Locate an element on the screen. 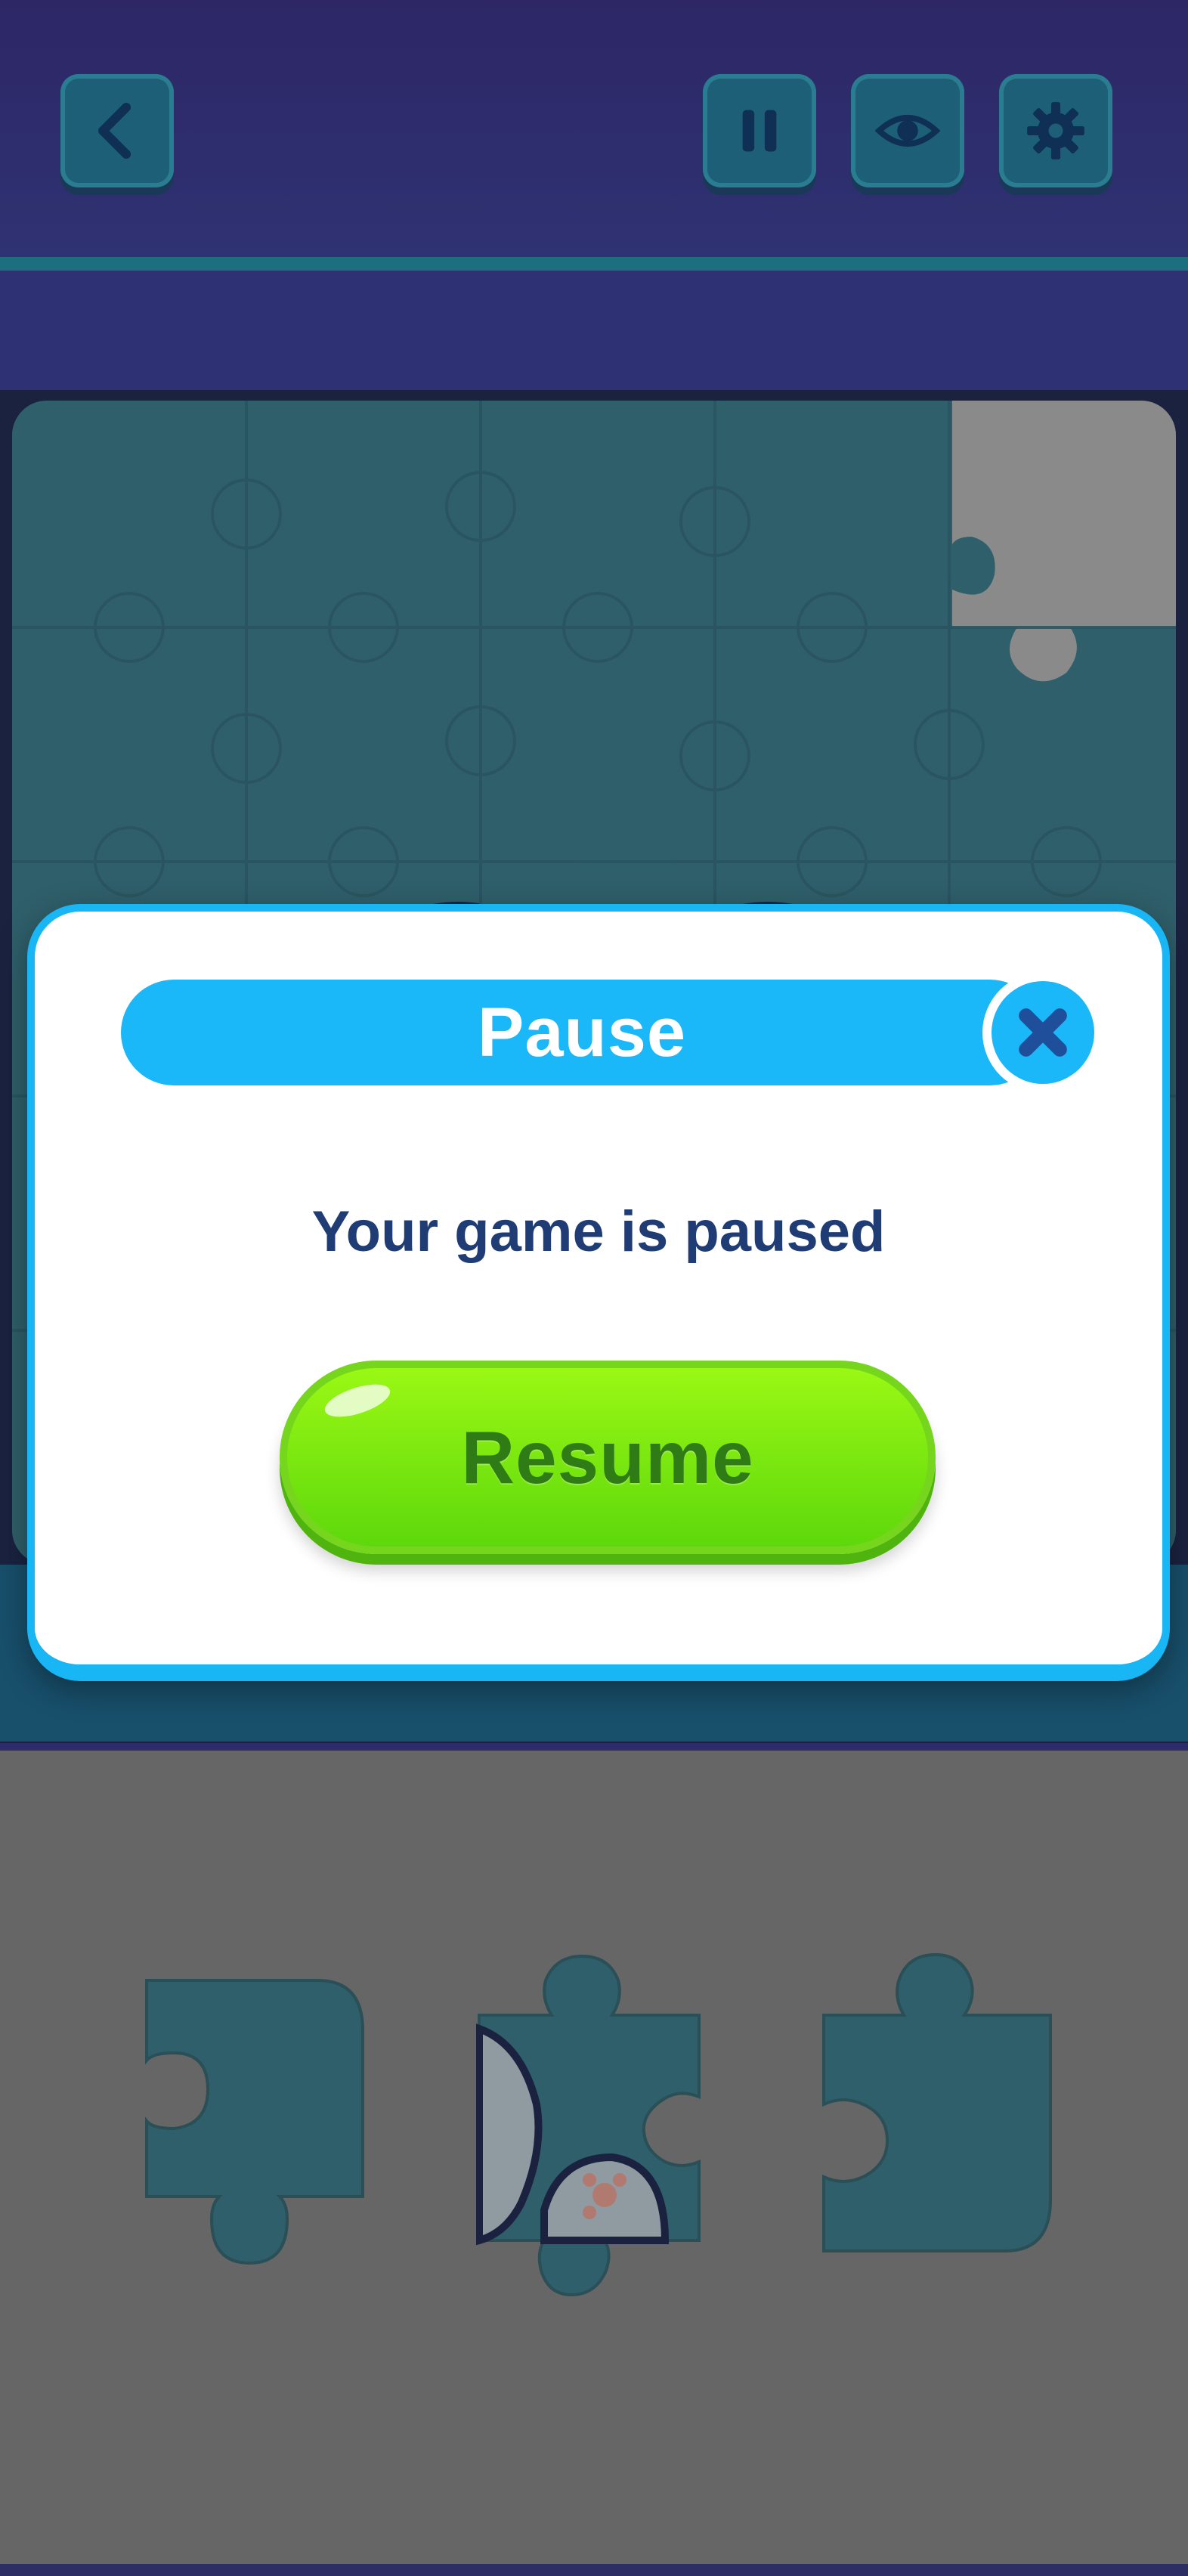  close-button is located at coordinates (1042, 1032).